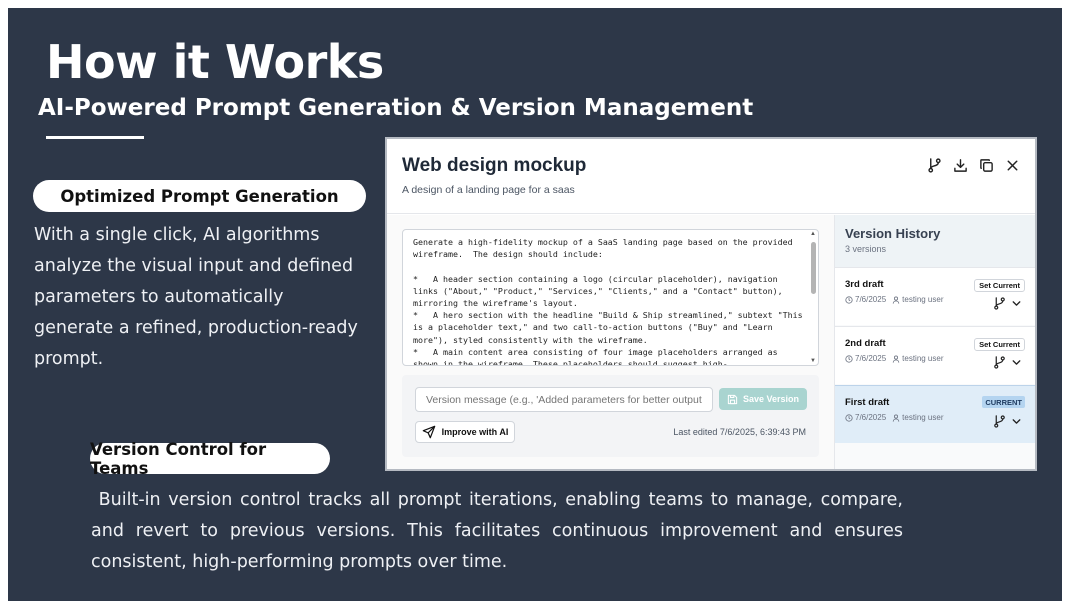  I want to click on slide-title: How it Works, so click(215, 62).